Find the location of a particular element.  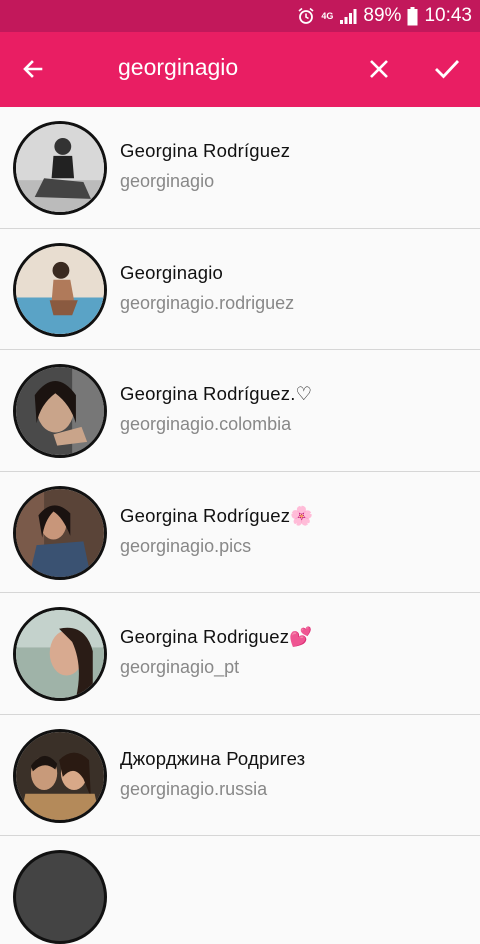

clear-button is located at coordinates (379, 69).